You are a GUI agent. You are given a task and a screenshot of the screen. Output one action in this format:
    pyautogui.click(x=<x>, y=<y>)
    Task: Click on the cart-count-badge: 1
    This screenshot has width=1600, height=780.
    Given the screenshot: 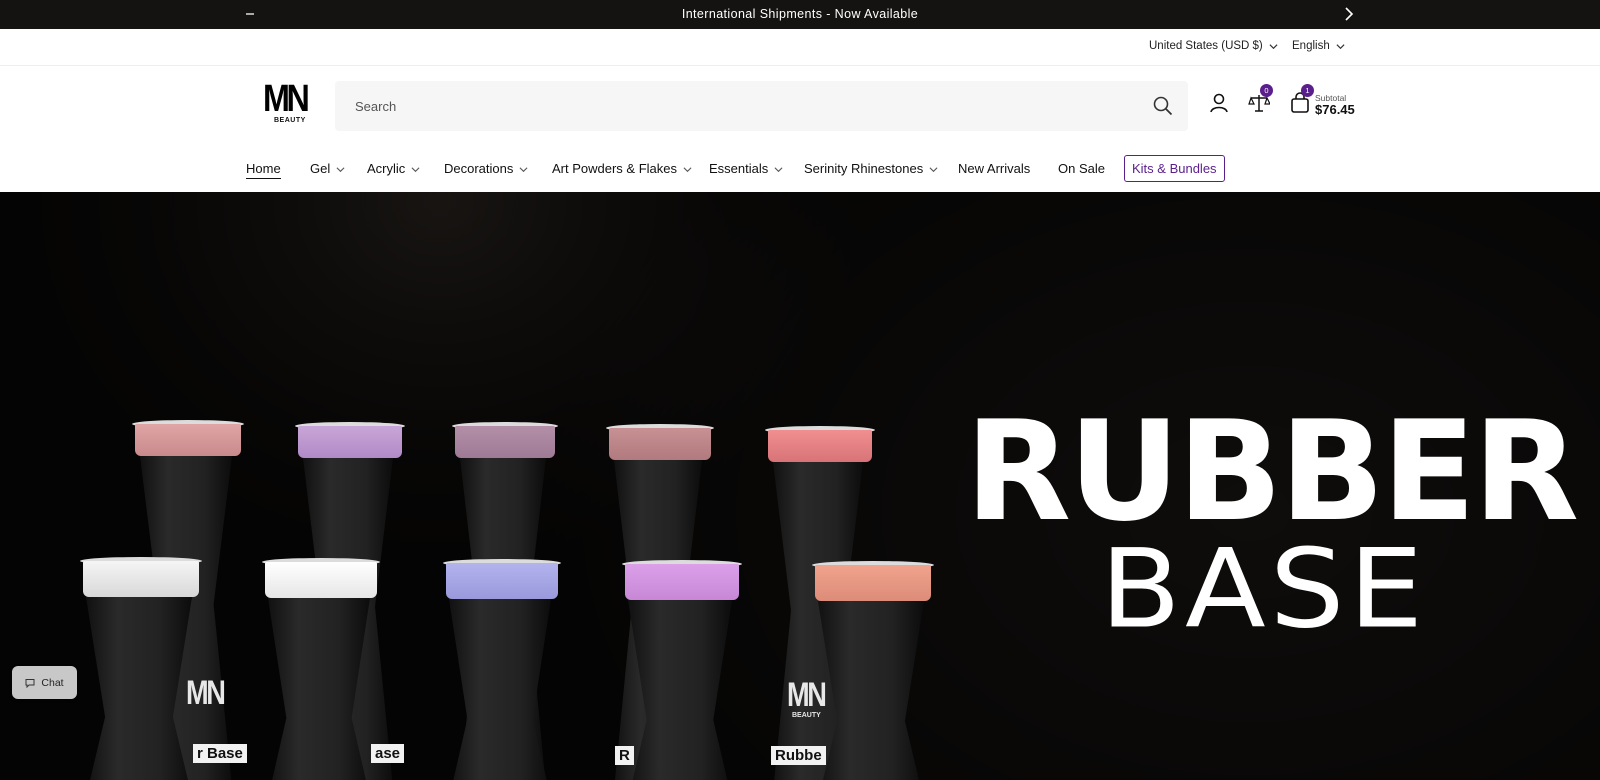 What is the action you would take?
    pyautogui.click(x=1307, y=90)
    